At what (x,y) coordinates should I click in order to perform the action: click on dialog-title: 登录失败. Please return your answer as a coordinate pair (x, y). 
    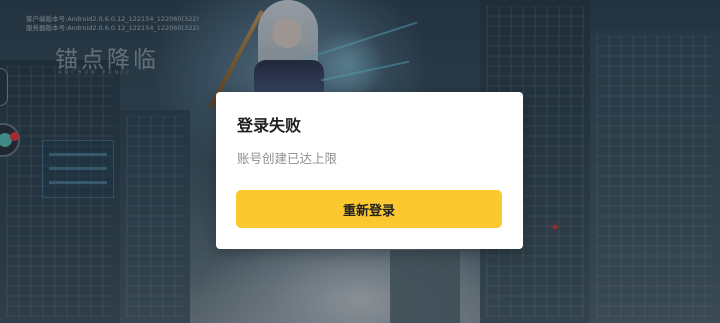
    Looking at the image, I should click on (269, 125).